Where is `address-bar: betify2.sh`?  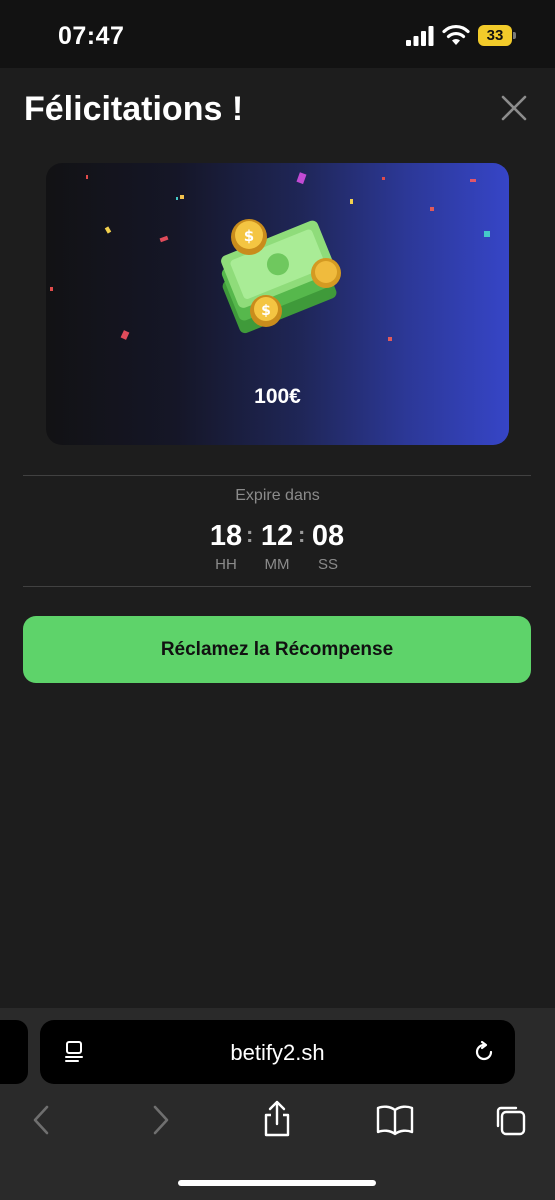
address-bar: betify2.sh is located at coordinates (277, 1052).